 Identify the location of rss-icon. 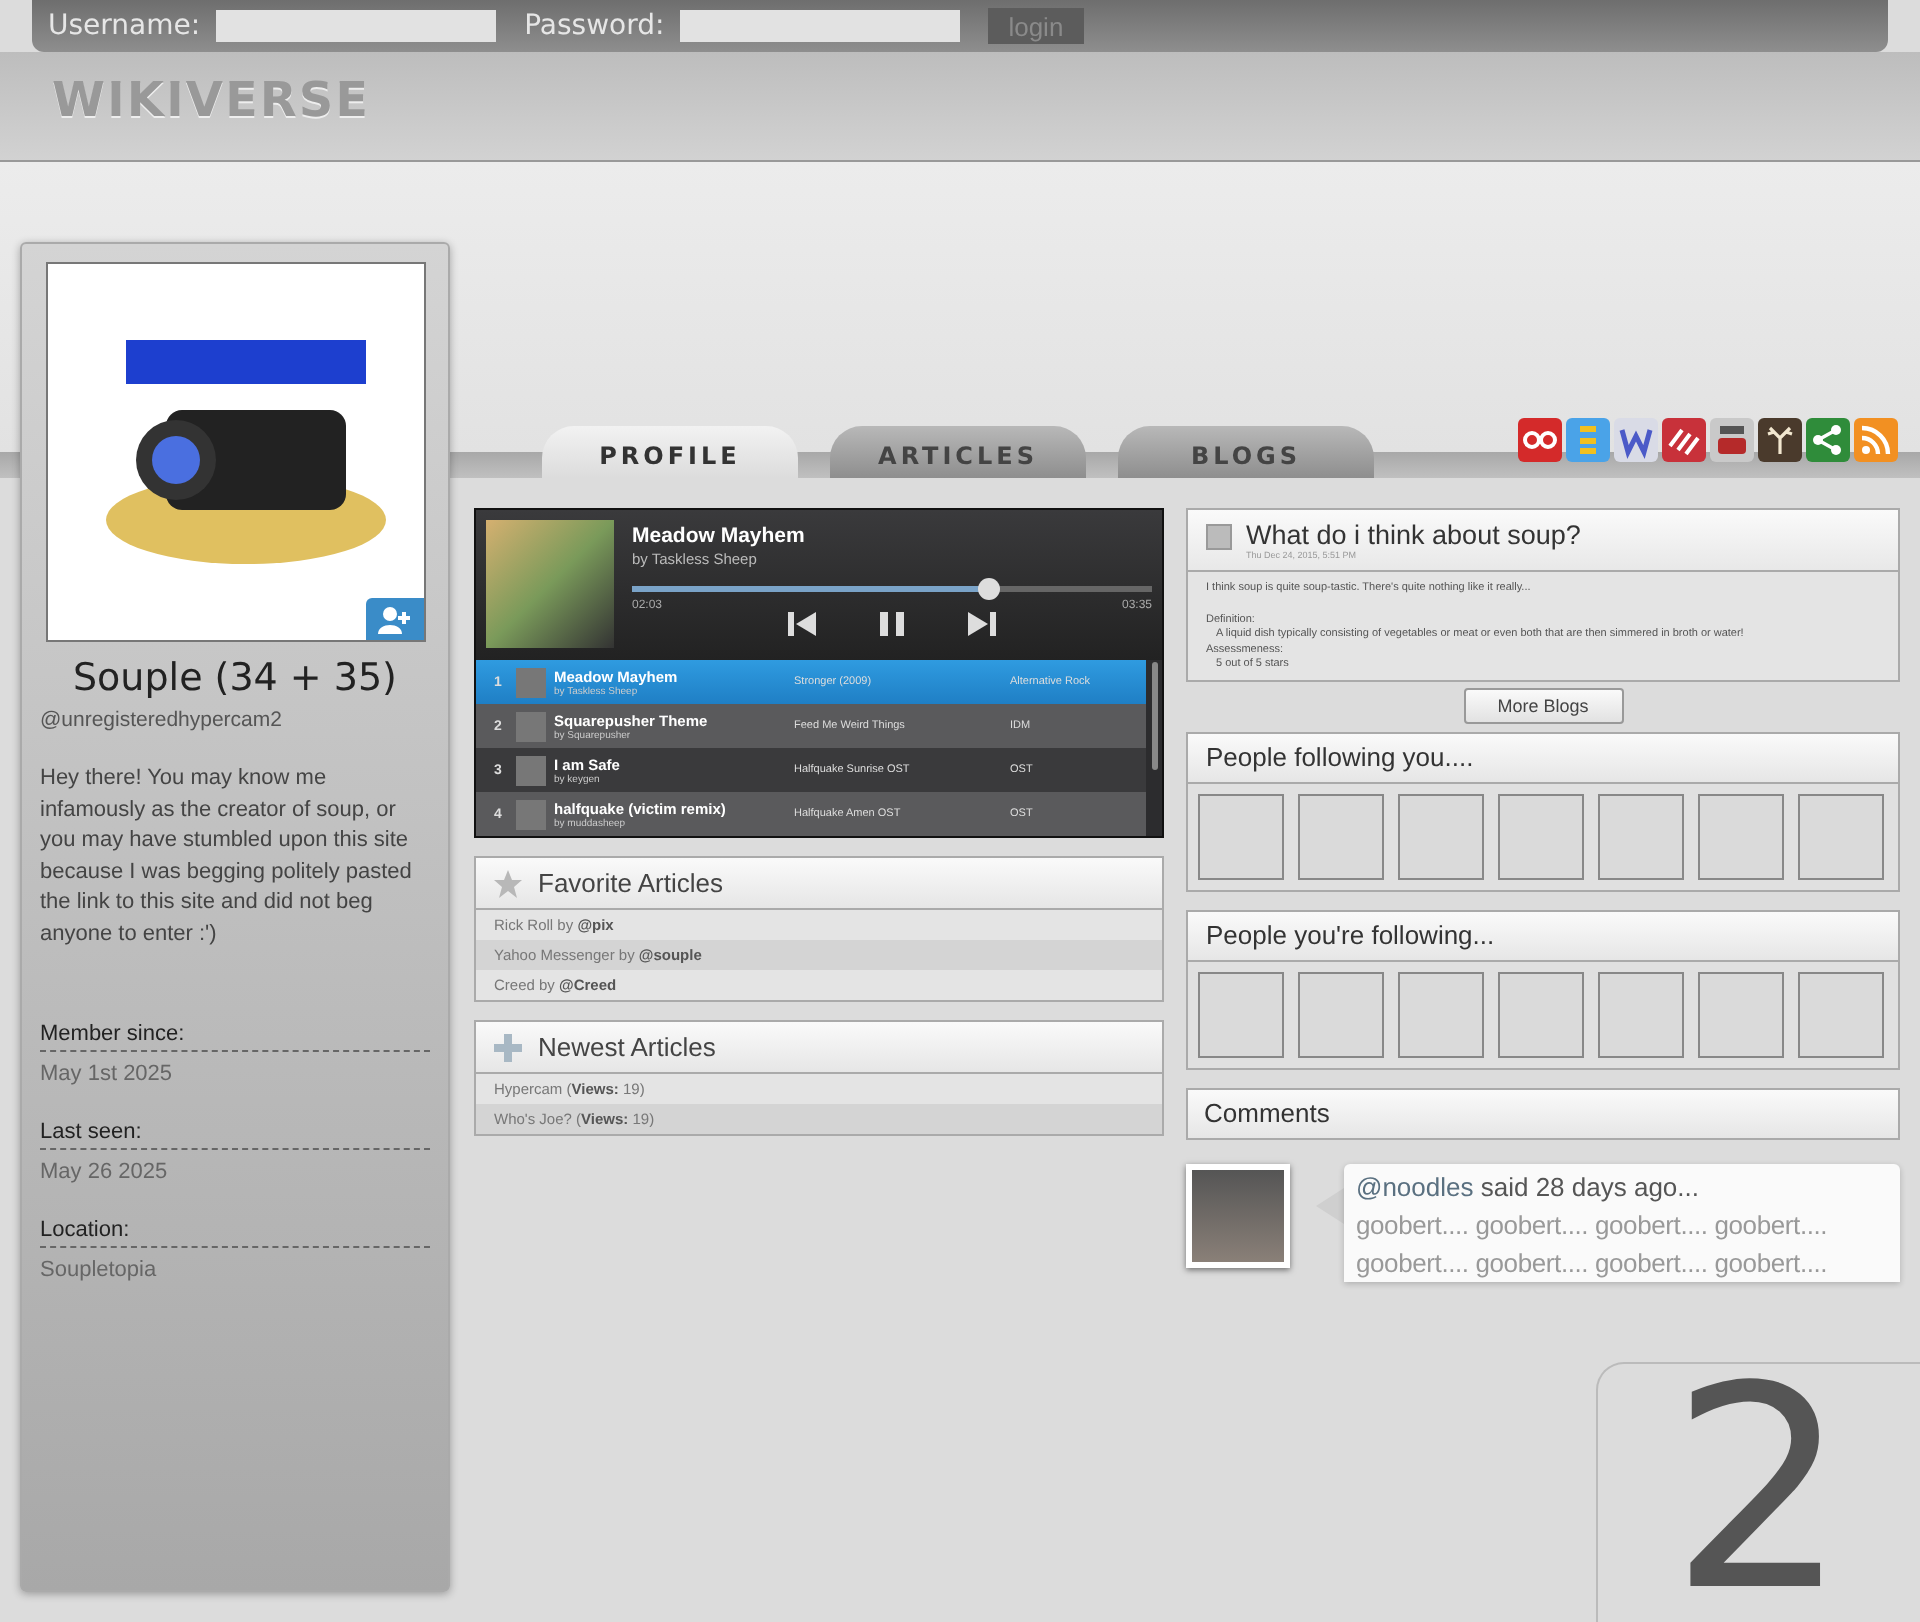
(1876, 440).